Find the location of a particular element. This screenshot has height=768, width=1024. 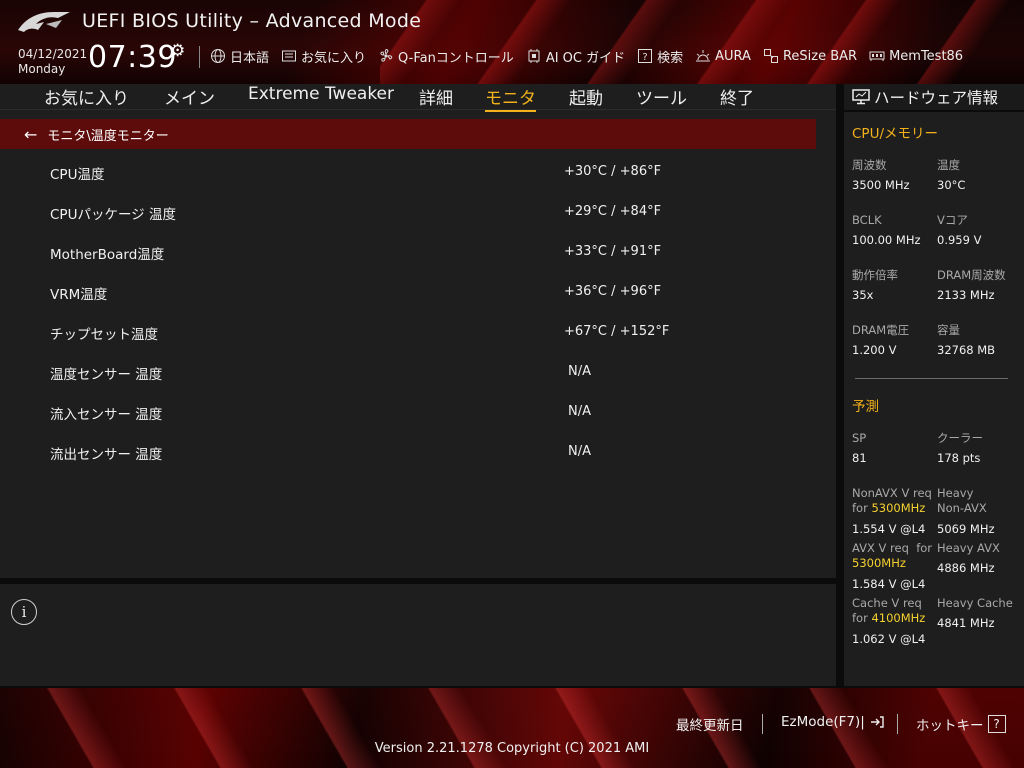

row-label: VRM温度 is located at coordinates (79, 295).